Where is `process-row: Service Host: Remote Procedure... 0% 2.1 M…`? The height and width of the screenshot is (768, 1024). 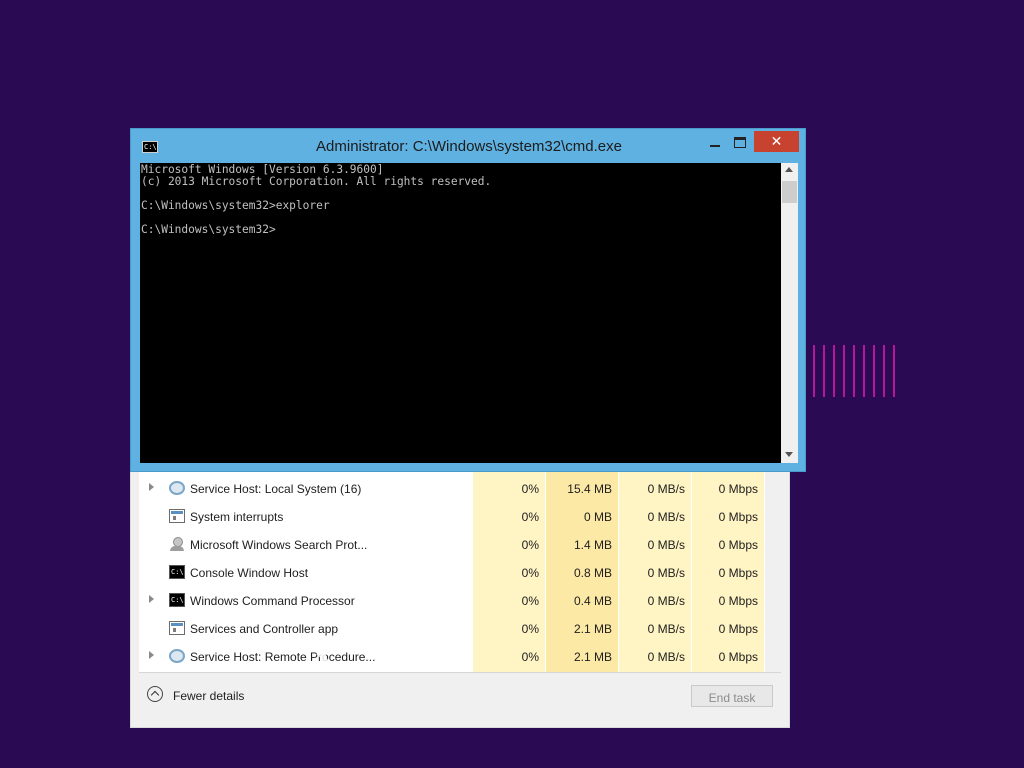 process-row: Service Host: Remote Procedure... 0% 2.1 M… is located at coordinates (460, 657).